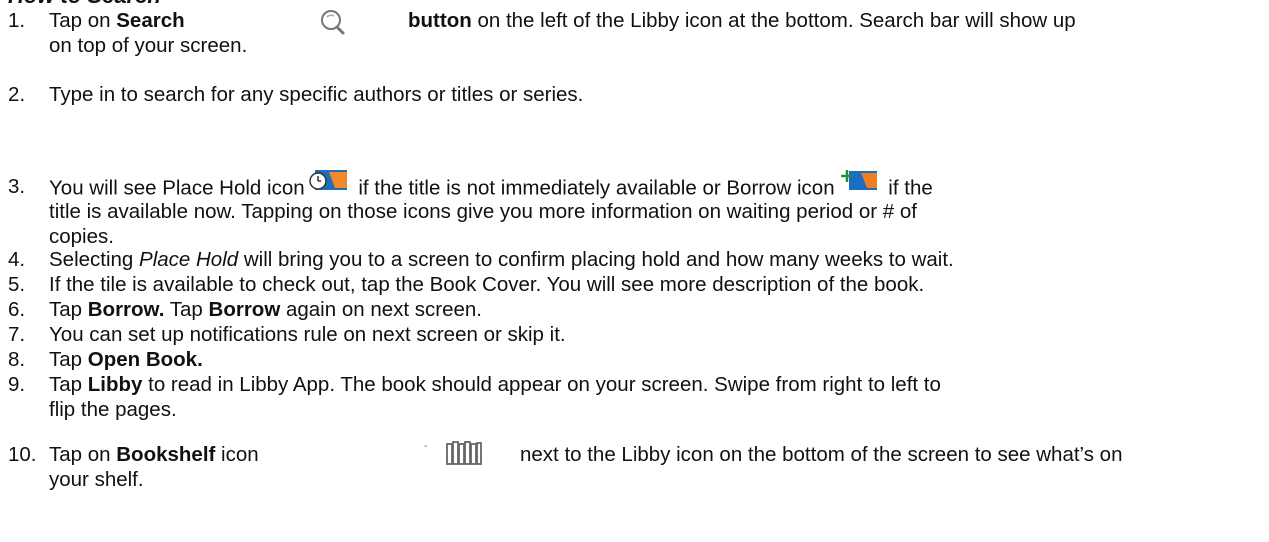 The image size is (1269, 542). Describe the element at coordinates (126, 309) in the screenshot. I see `bold-text: Borrow.` at that location.